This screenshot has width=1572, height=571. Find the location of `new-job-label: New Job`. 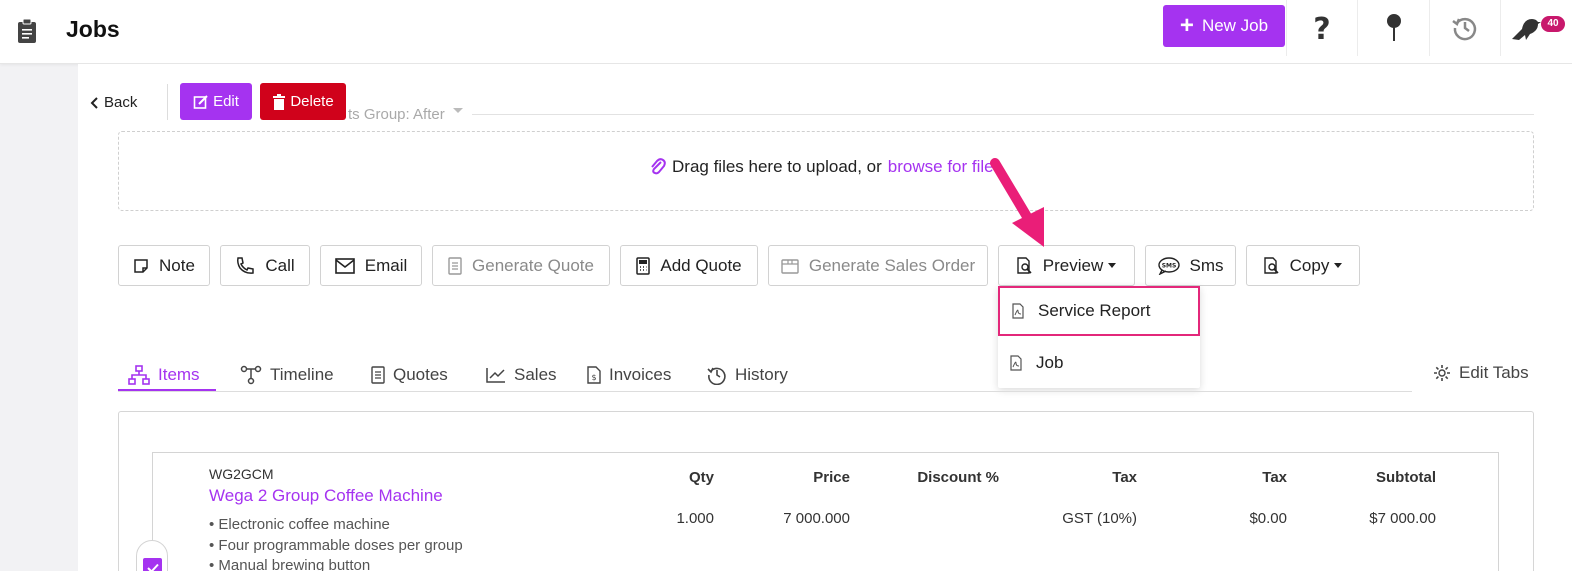

new-job-label: New Job is located at coordinates (1235, 25).